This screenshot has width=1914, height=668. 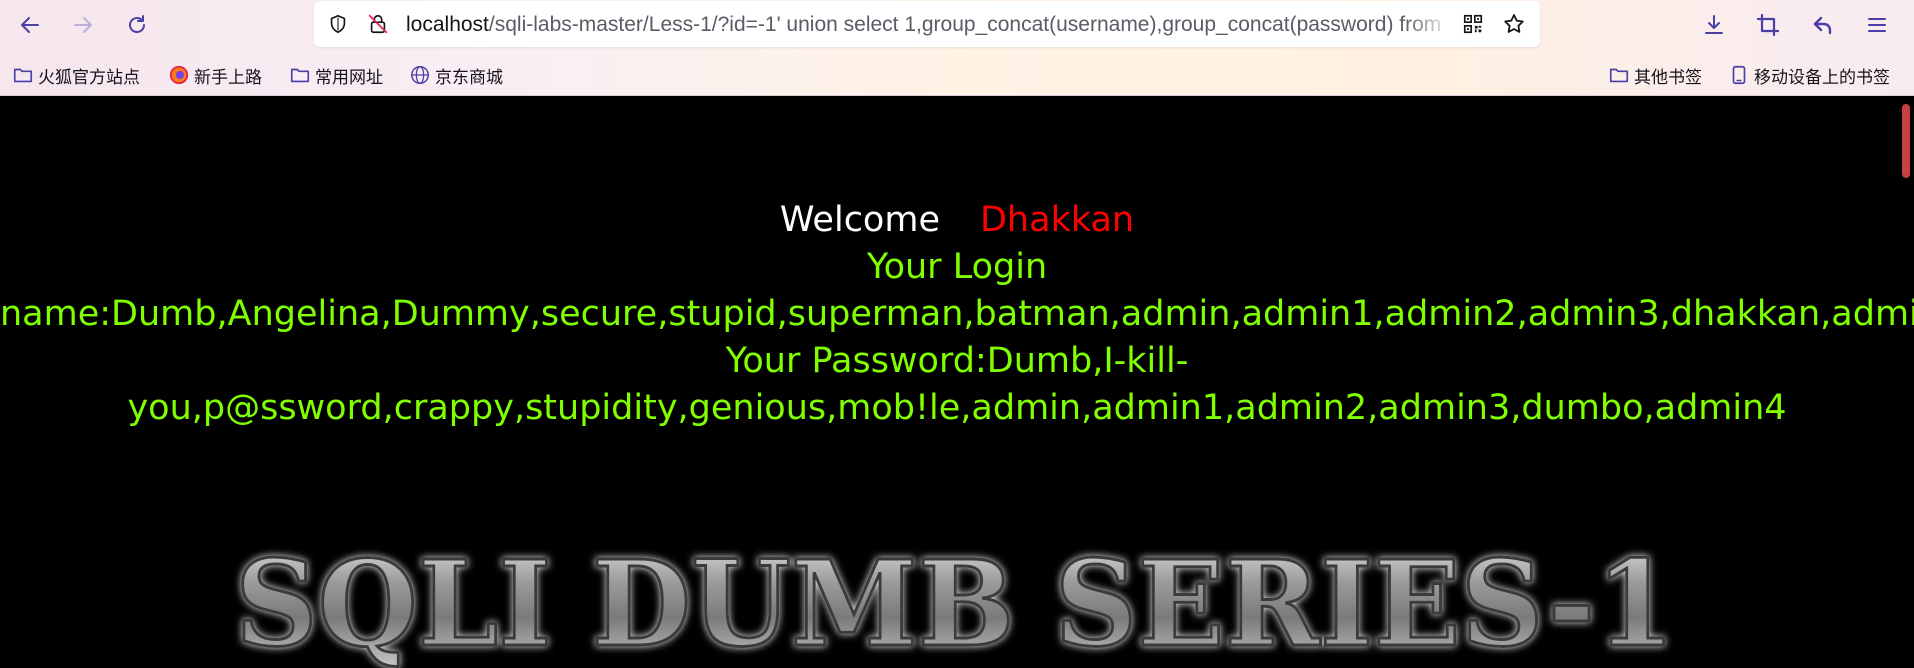 I want to click on bookmark-firefox-official: 火狐官方站点, so click(x=76, y=75).